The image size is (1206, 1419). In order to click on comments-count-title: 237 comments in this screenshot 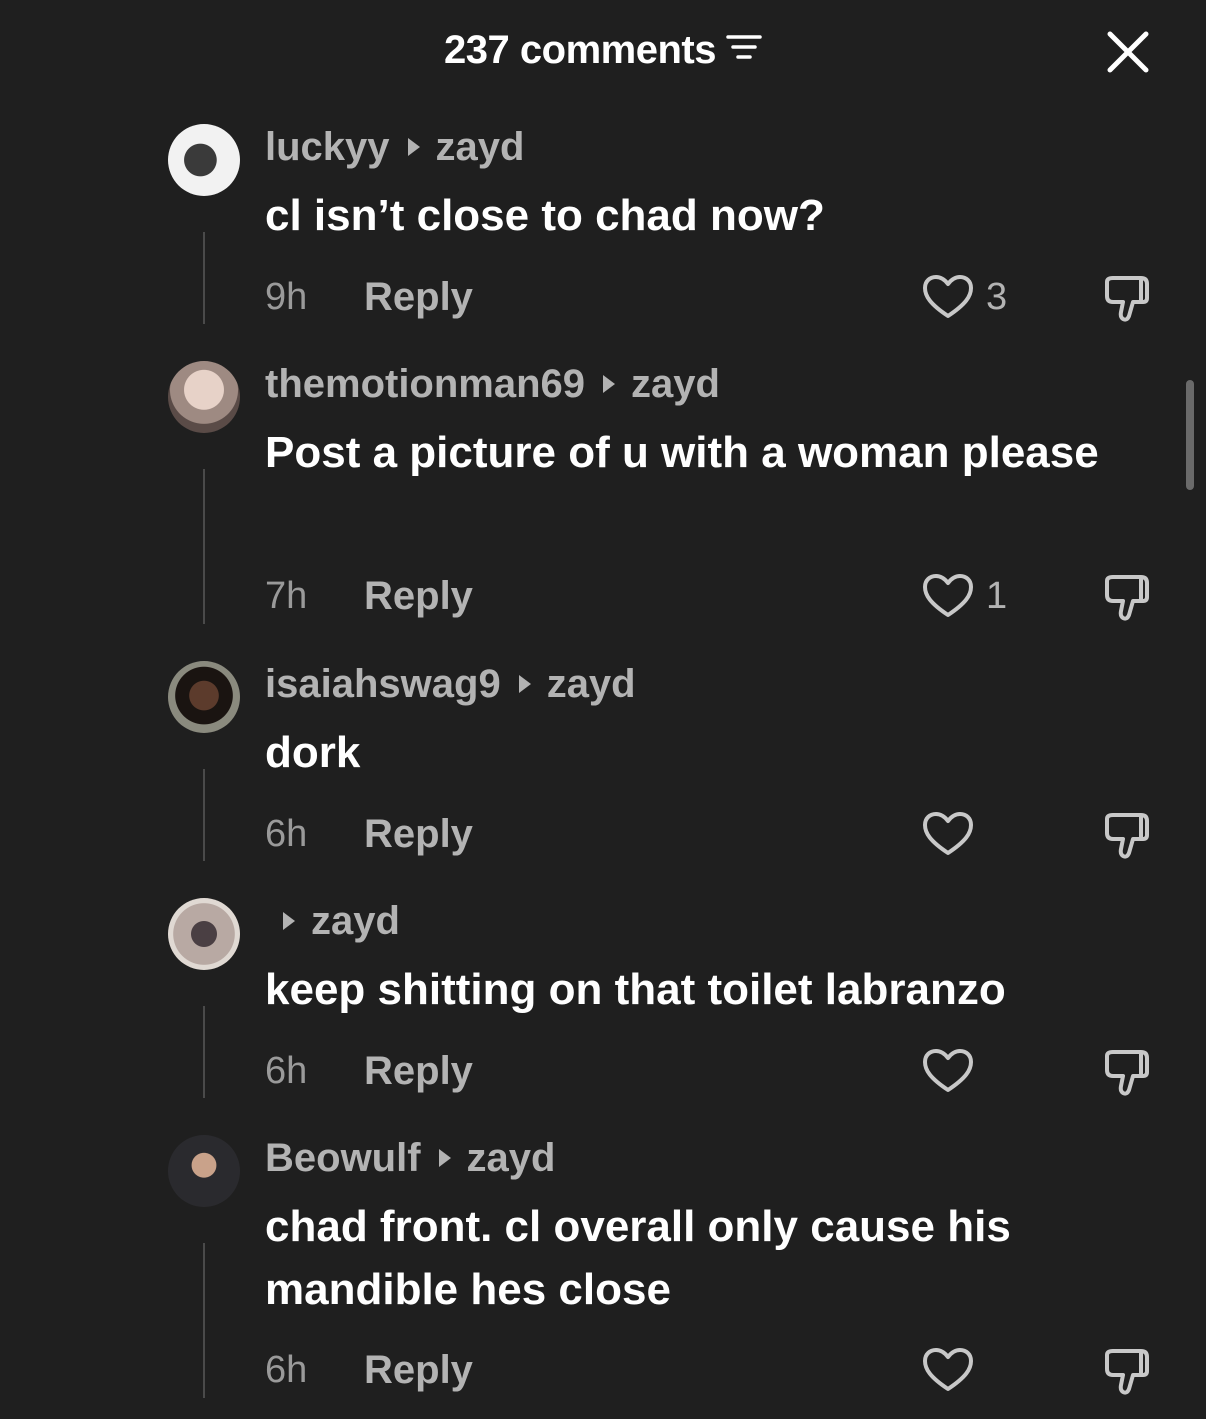, I will do `click(580, 50)`.